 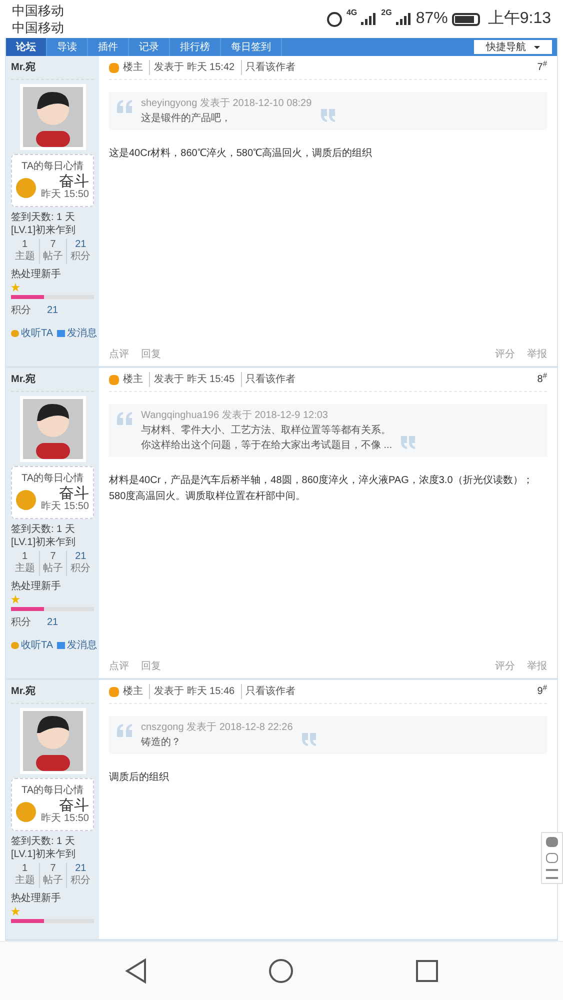 What do you see at coordinates (192, 379) in the screenshot?
I see `post-time: 发表于 昨天 15:45` at bounding box center [192, 379].